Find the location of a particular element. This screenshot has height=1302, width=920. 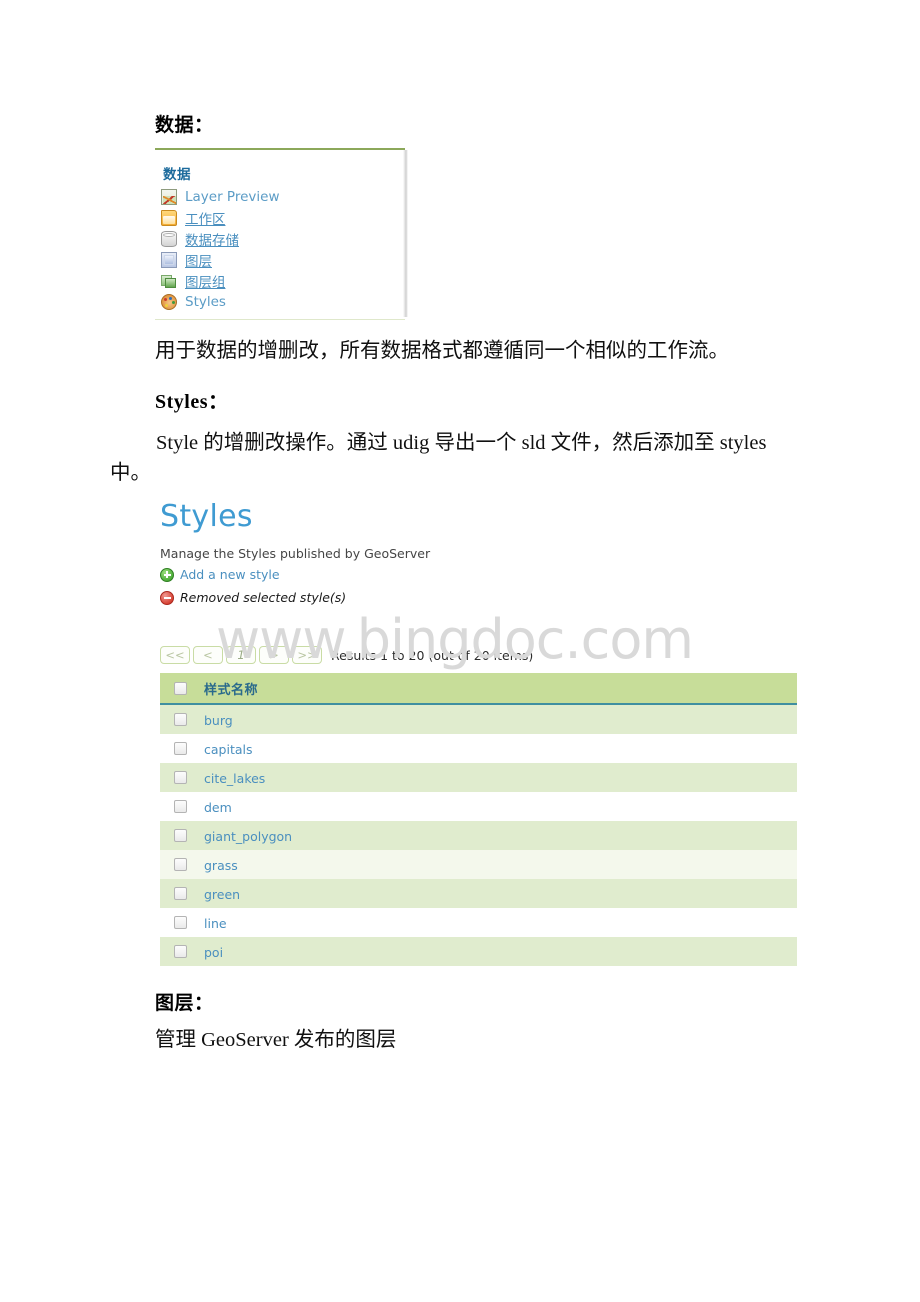

style-name-link: capitals is located at coordinates (228, 749).